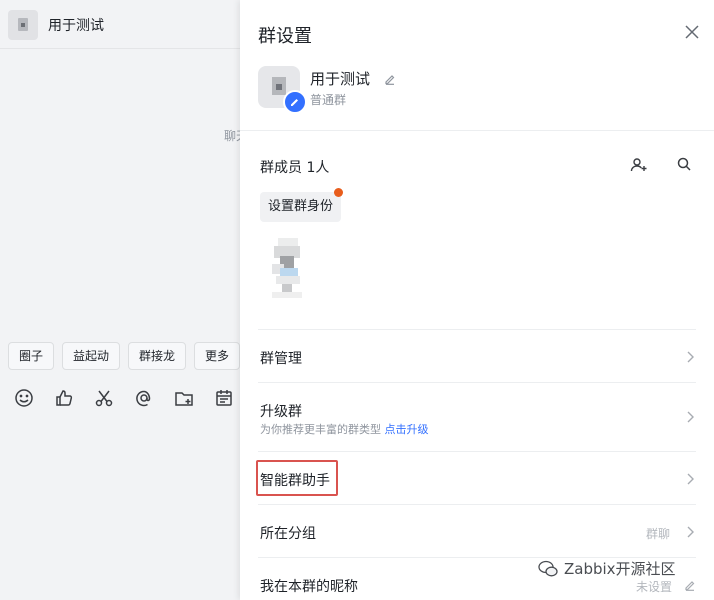  Describe the element at coordinates (91, 356) in the screenshot. I see `quick-action-charity: 益起动` at that location.